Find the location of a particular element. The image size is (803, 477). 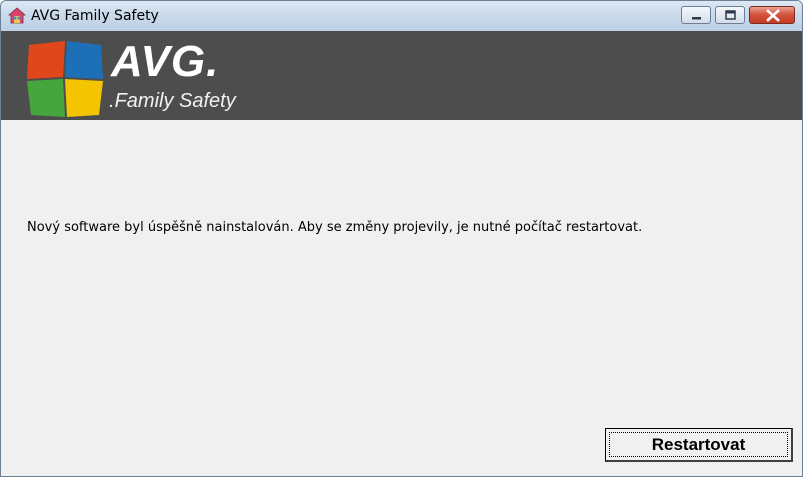

avg-logo-icon is located at coordinates (65, 79).